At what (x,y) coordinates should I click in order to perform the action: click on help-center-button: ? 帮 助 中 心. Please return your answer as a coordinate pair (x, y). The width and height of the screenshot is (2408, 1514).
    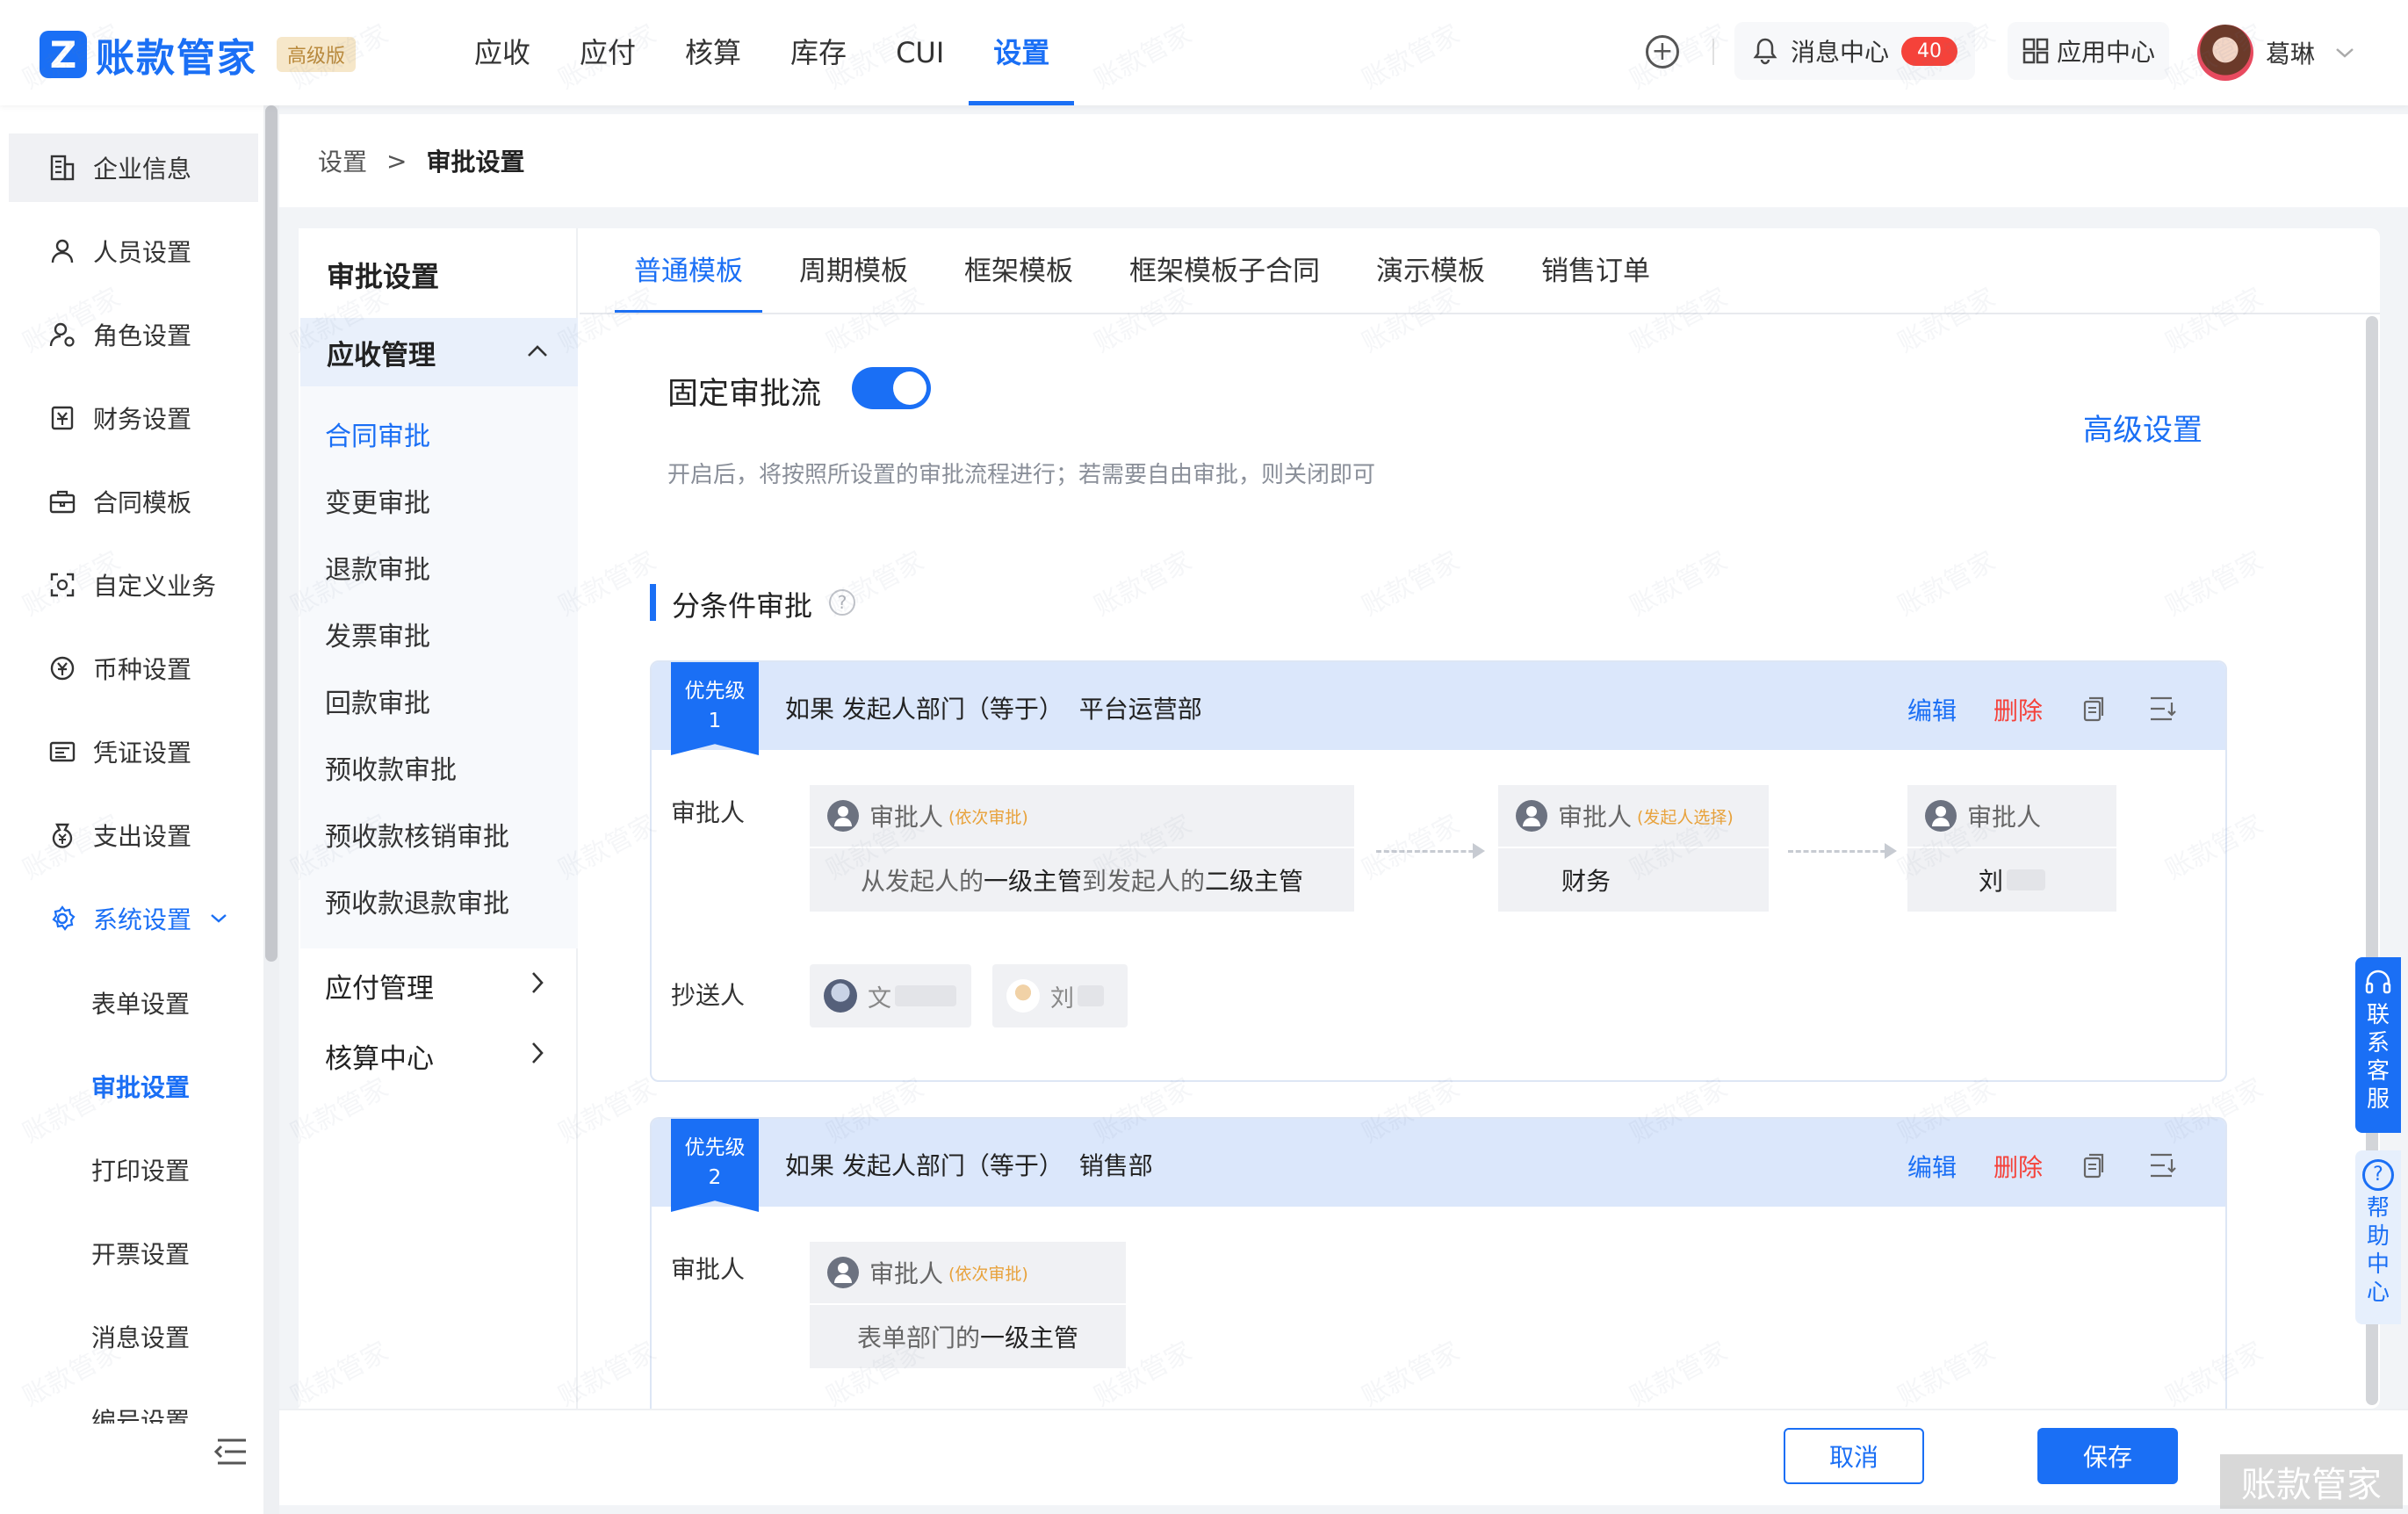
    Looking at the image, I should click on (2378, 1237).